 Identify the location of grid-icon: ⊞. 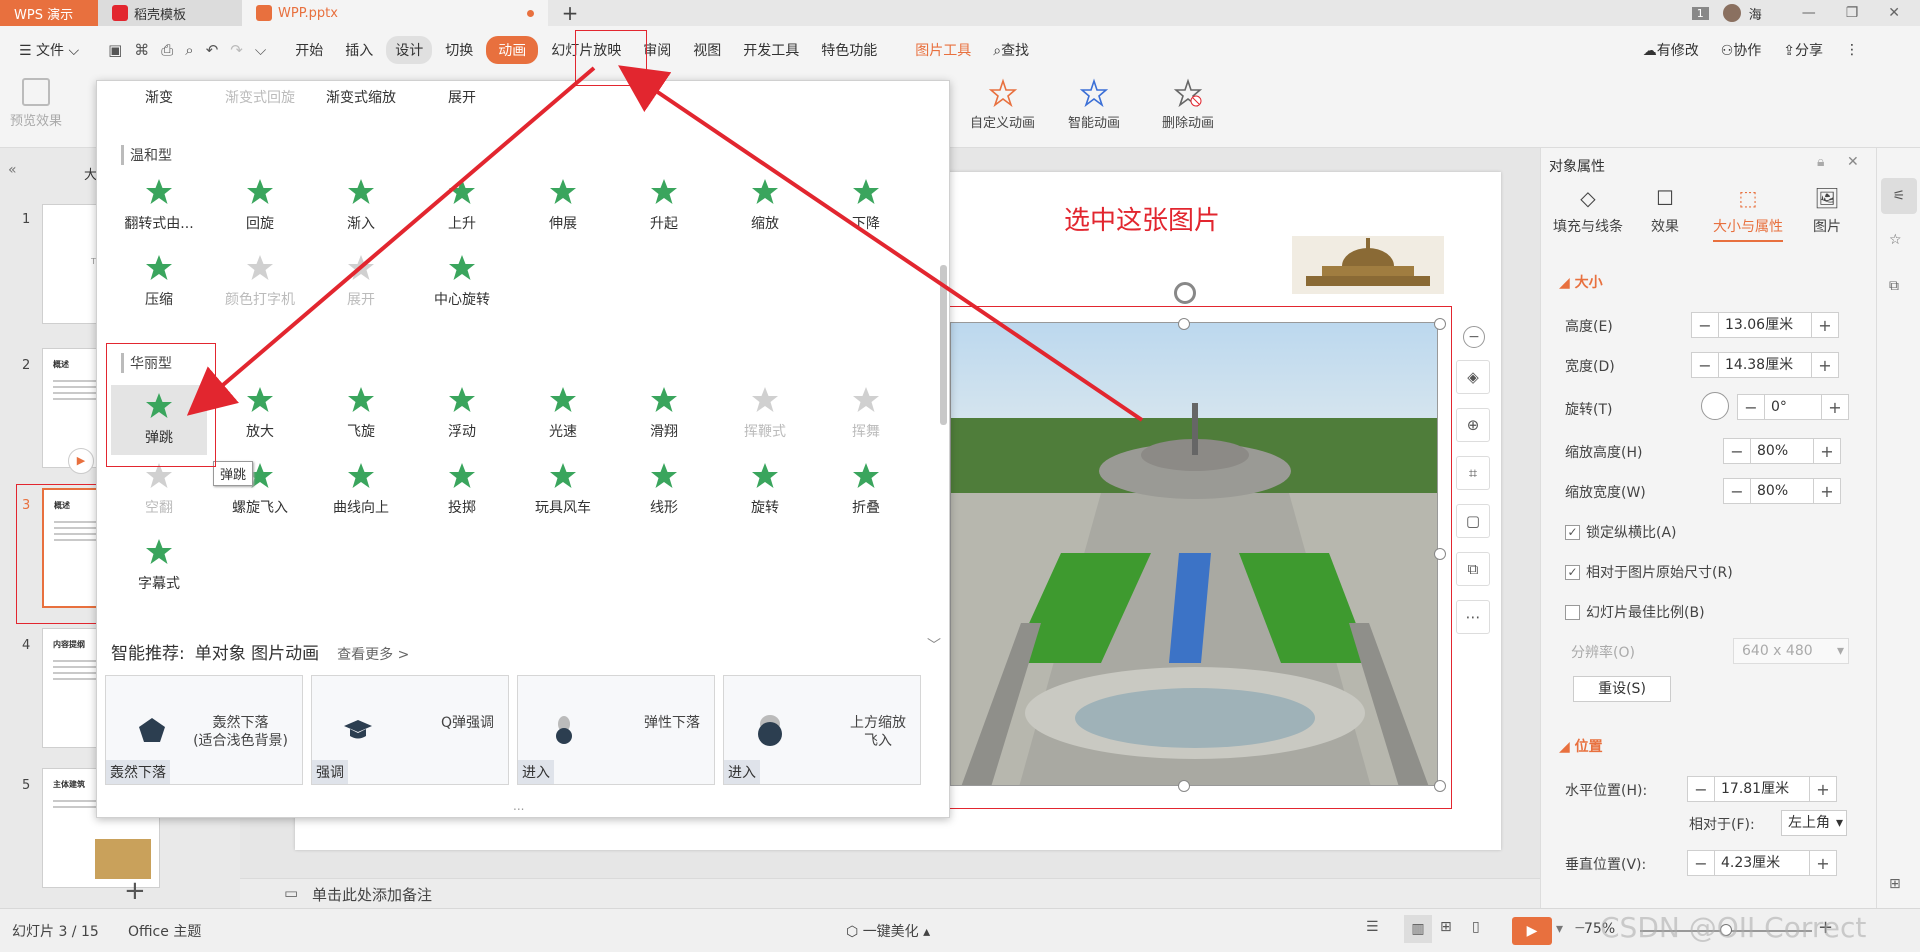
(1895, 884).